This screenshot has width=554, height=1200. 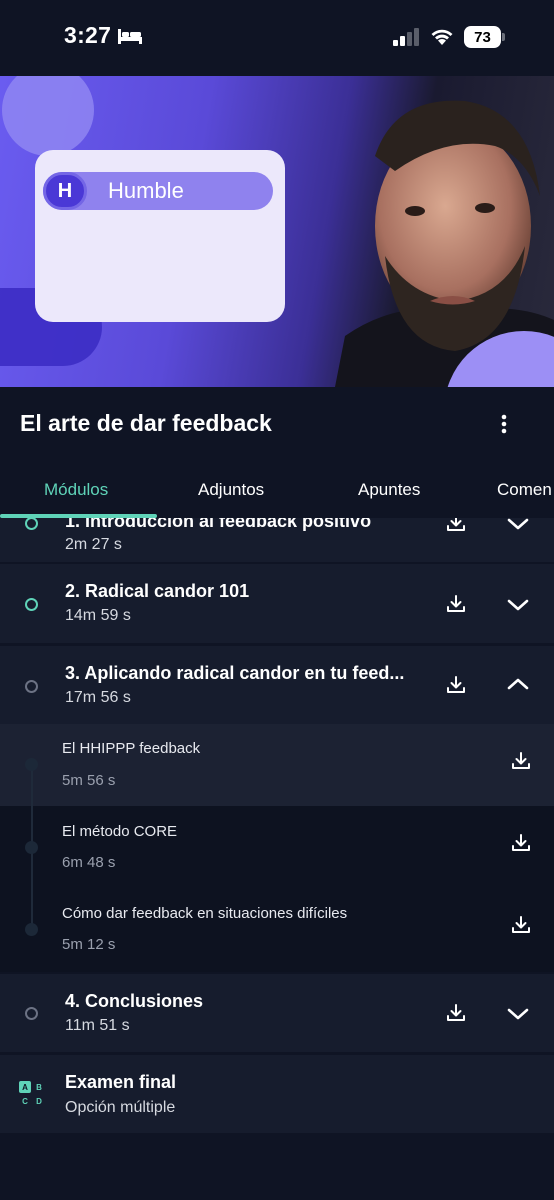 What do you see at coordinates (76, 490) in the screenshot?
I see `tab-modulos: Módulos` at bounding box center [76, 490].